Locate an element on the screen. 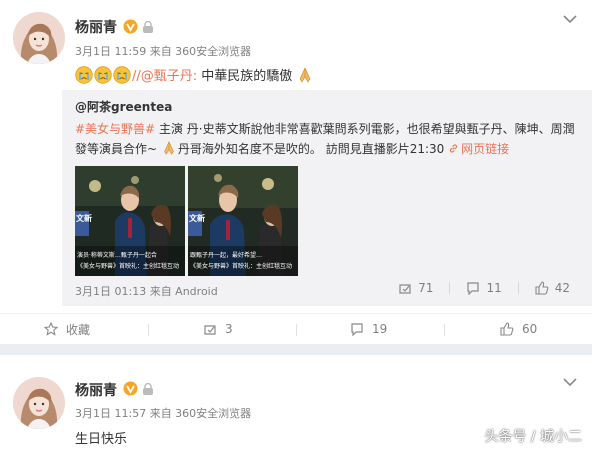 This screenshot has height=451, width=592. post-text-body: 中華民族的驕傲 is located at coordinates (245, 76).